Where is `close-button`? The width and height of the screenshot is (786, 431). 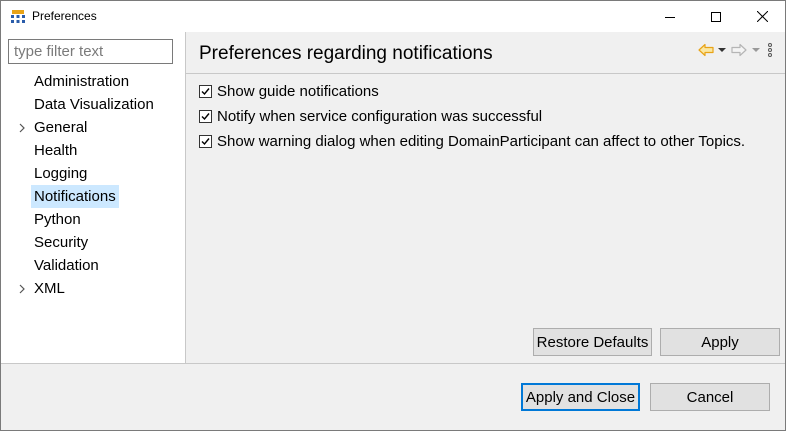 close-button is located at coordinates (762, 16).